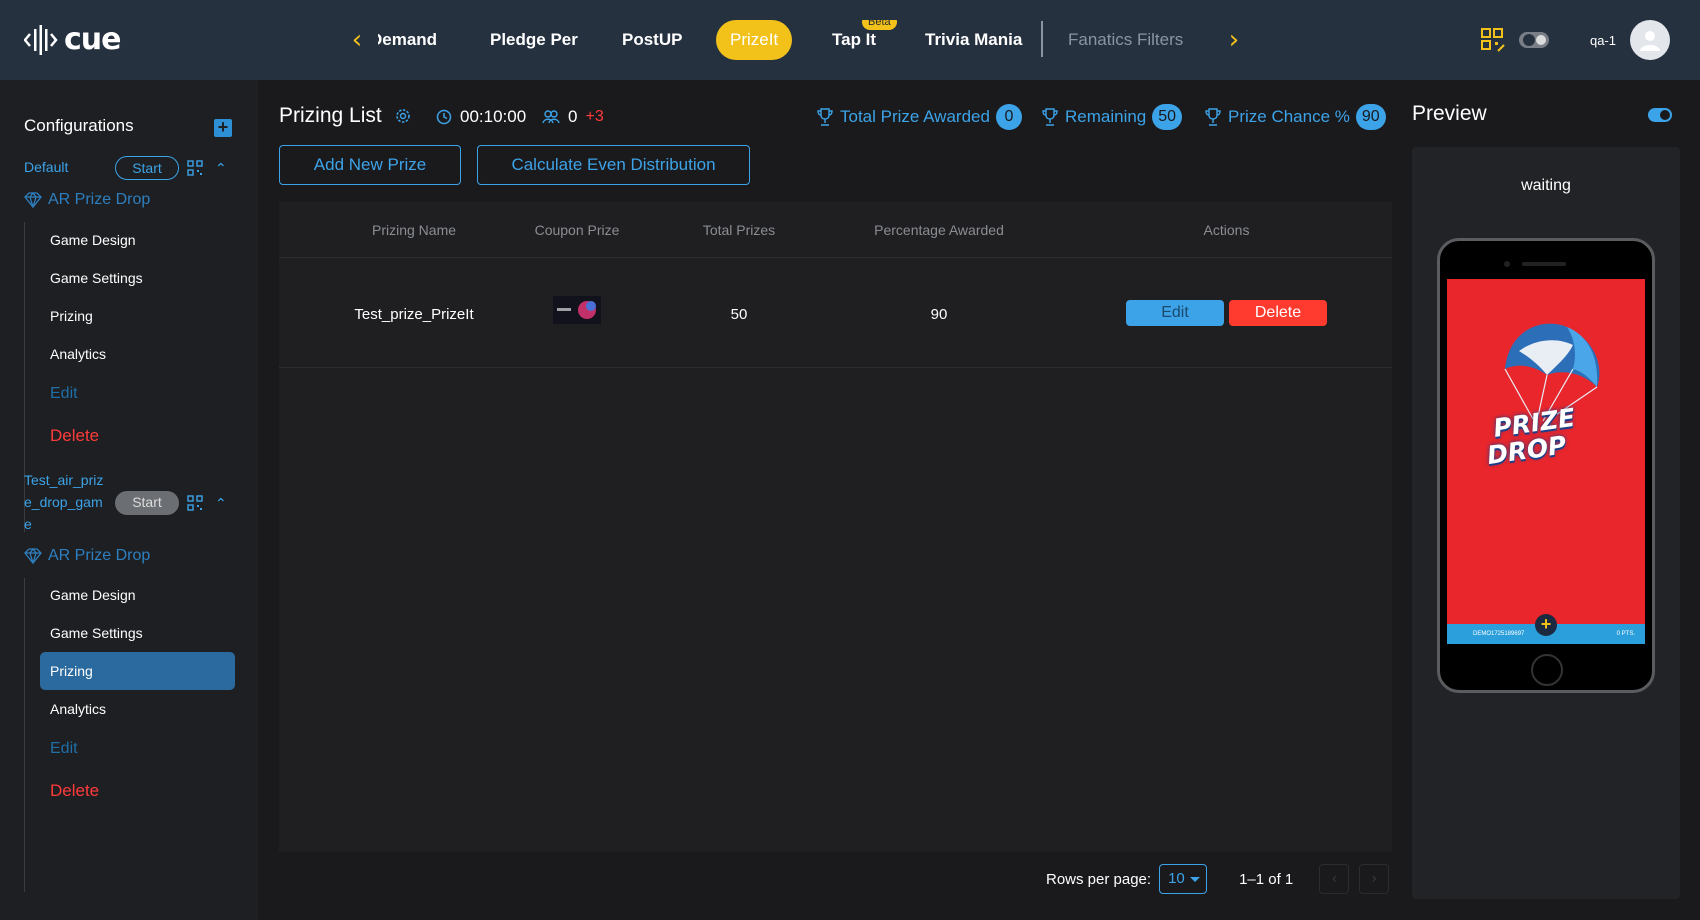  I want to click on tree-line, so click(24, 735).